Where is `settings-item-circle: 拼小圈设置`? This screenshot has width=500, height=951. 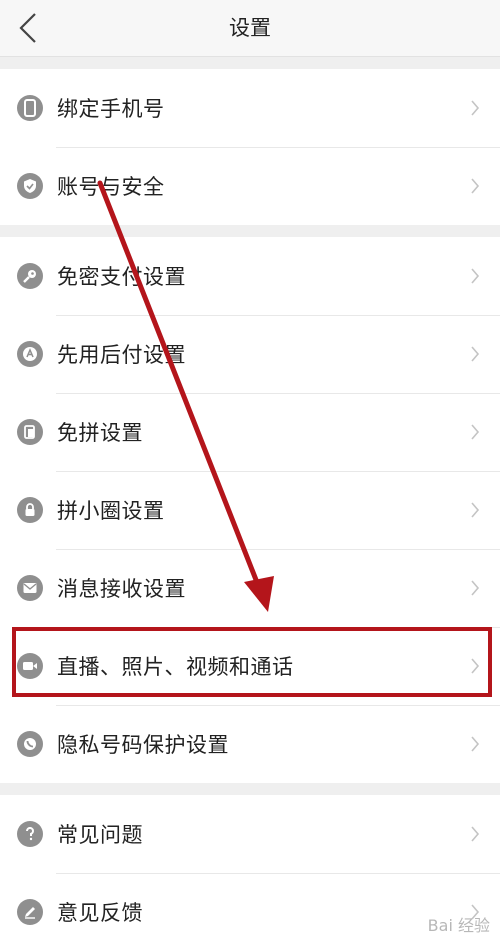 settings-item-circle: 拼小圈设置 is located at coordinates (250, 510).